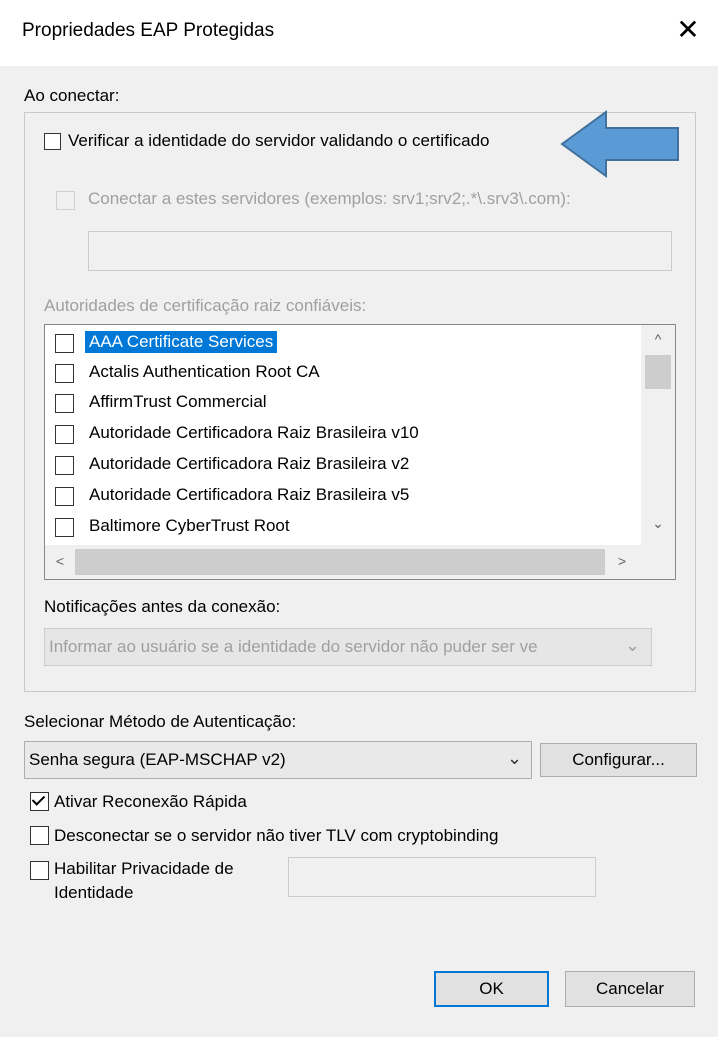 The image size is (718, 1037). What do you see at coordinates (144, 868) in the screenshot?
I see `identity-privacy-label-line1: Habilitar Privacidade de` at bounding box center [144, 868].